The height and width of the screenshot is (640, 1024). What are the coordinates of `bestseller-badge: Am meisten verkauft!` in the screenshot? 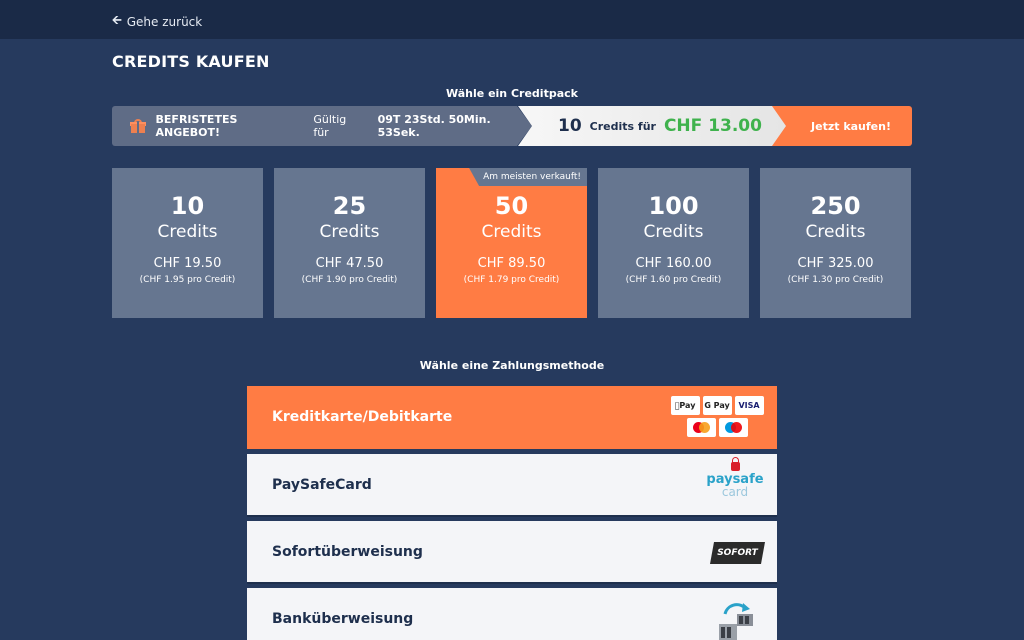 It's located at (528, 177).